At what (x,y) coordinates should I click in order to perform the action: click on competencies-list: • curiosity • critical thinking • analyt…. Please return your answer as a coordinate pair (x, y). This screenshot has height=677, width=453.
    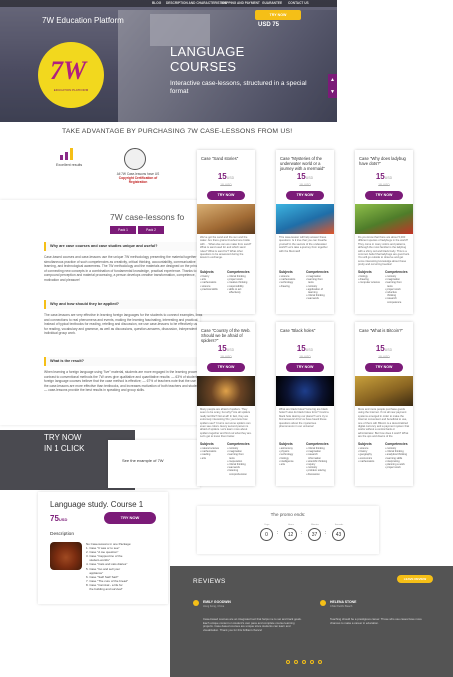
    Looking at the image, I should click on (396, 458).